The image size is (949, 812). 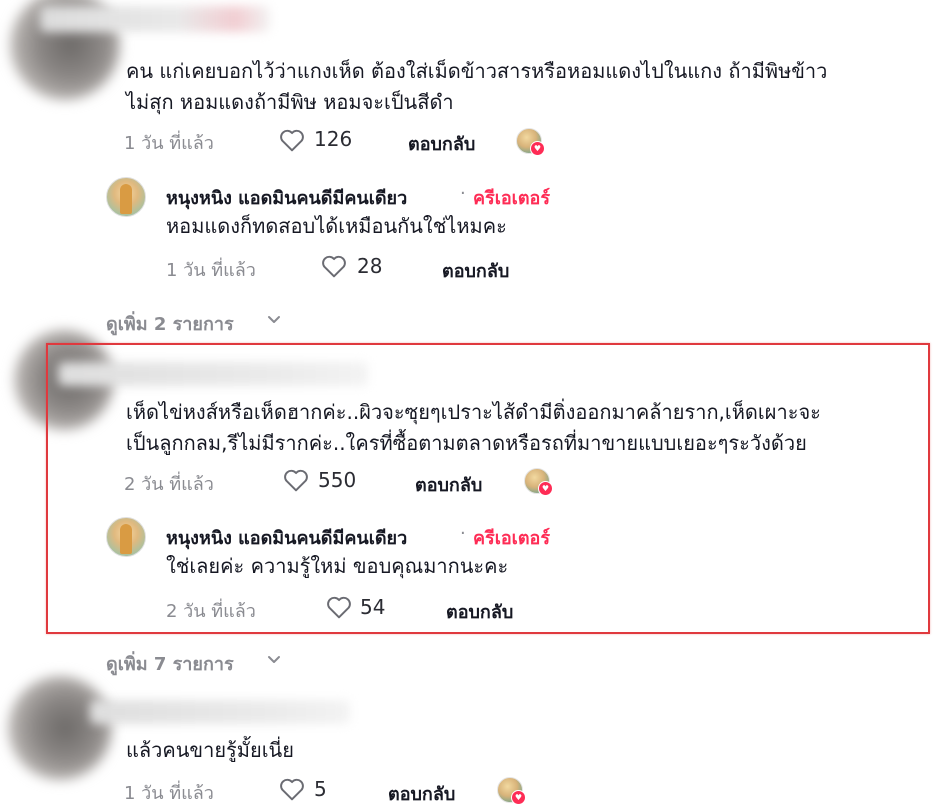 What do you see at coordinates (170, 663) in the screenshot?
I see `view-more-replies: ดูเพิ่ม 7 รายการ` at bounding box center [170, 663].